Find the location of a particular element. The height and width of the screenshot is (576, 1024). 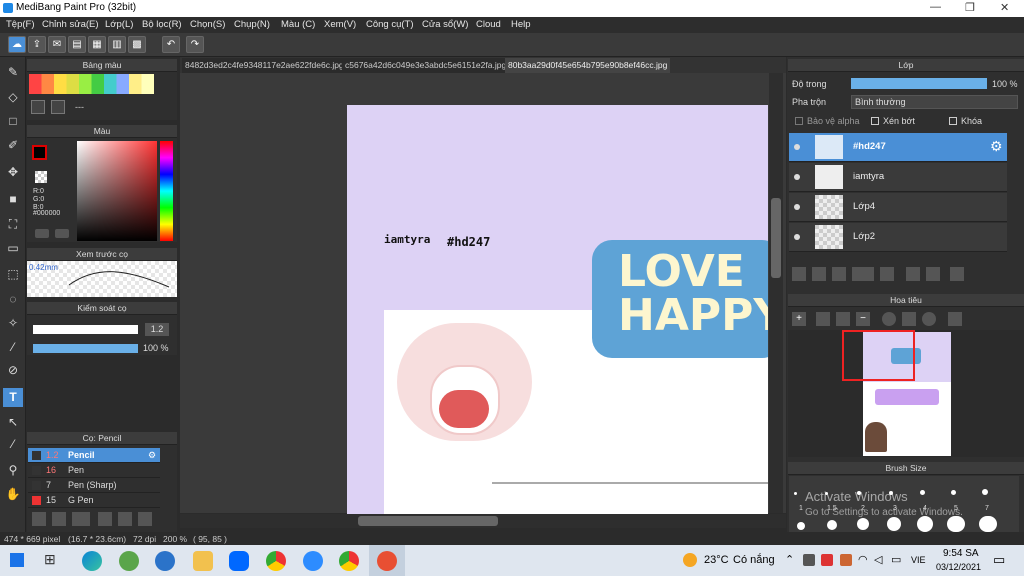

menu-tools: Công cụ(T) is located at coordinates (390, 24).